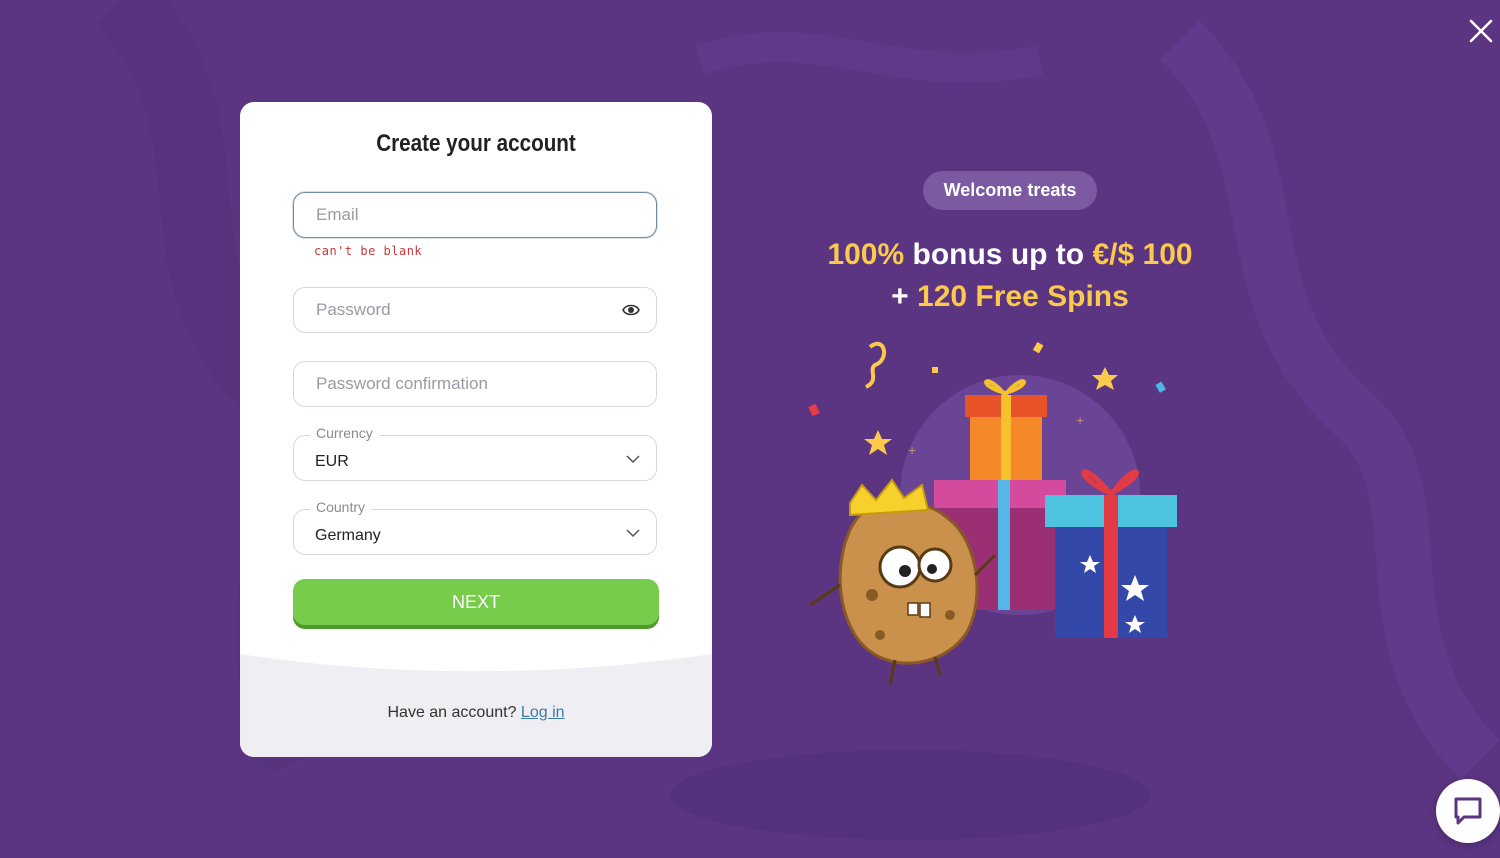 Image resolution: width=1500 pixels, height=858 pixels. Describe the element at coordinates (866, 254) in the screenshot. I see `promo-percent: 100%` at that location.